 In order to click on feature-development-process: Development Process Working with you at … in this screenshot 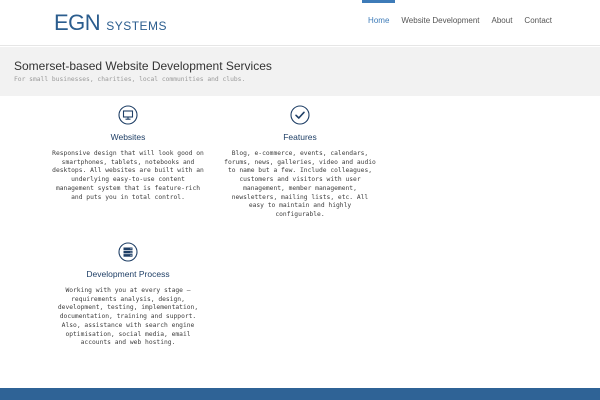, I will do `click(128, 295)`.